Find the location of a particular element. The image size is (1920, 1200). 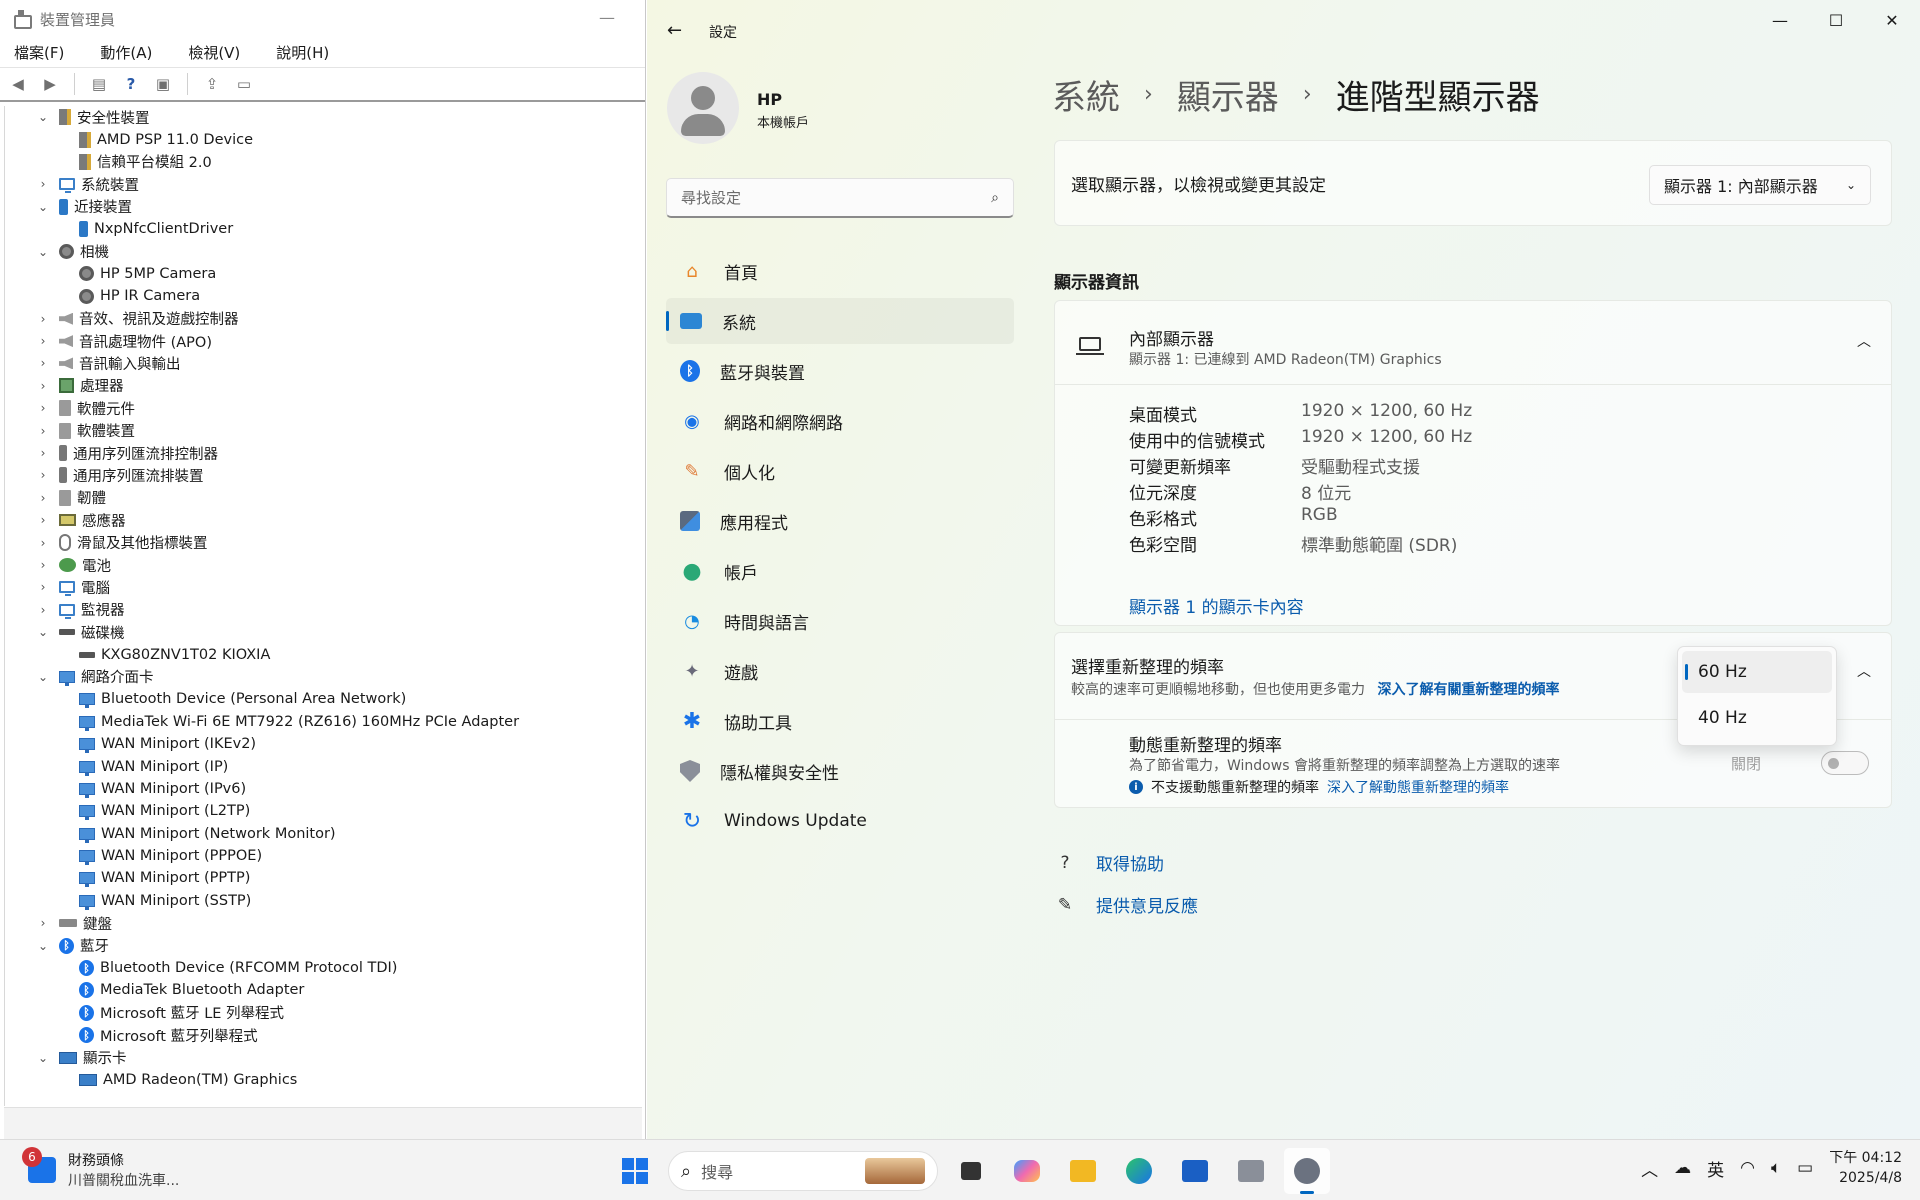

tree-device-item: 信賴平台模組 2.0 is located at coordinates (323, 162).